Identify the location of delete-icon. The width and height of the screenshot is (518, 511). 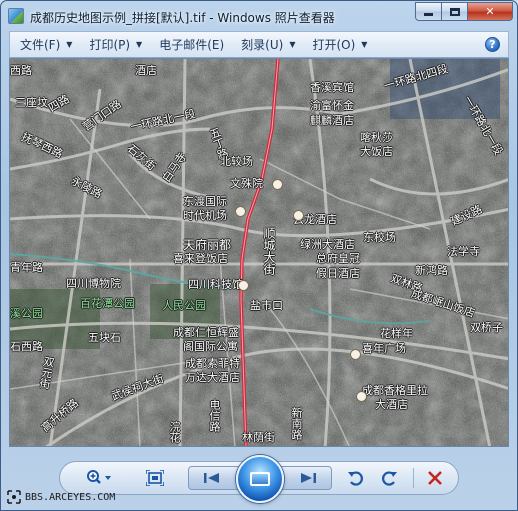
(435, 478).